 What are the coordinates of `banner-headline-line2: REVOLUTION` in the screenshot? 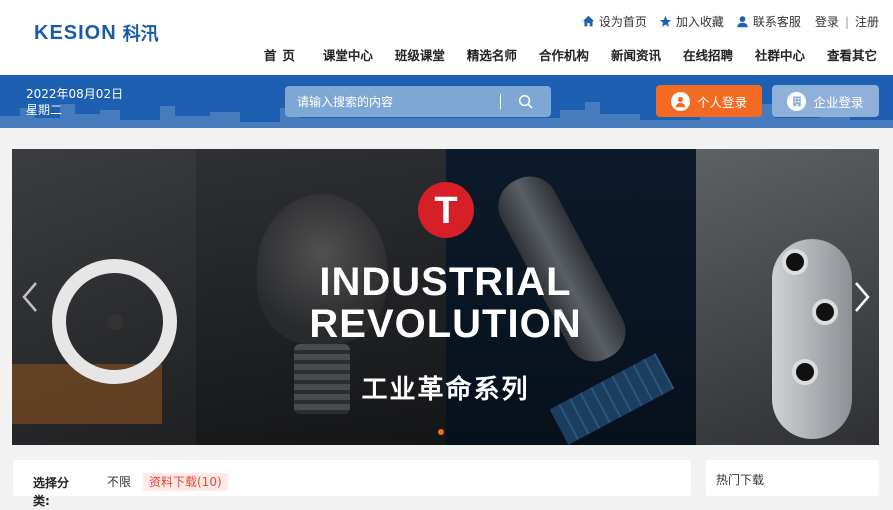 It's located at (445, 324).